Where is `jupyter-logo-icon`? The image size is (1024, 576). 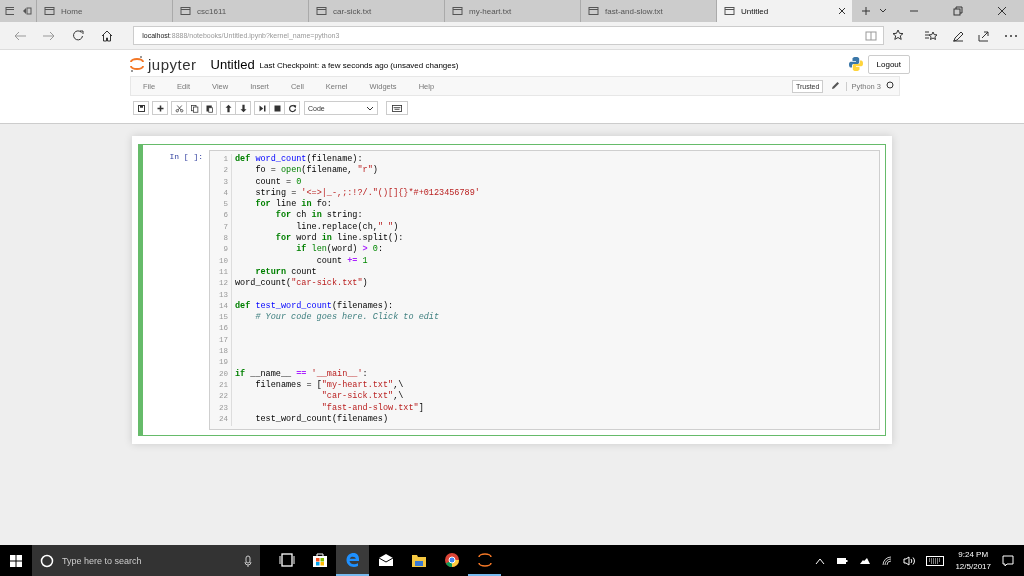 jupyter-logo-icon is located at coordinates (137, 64).